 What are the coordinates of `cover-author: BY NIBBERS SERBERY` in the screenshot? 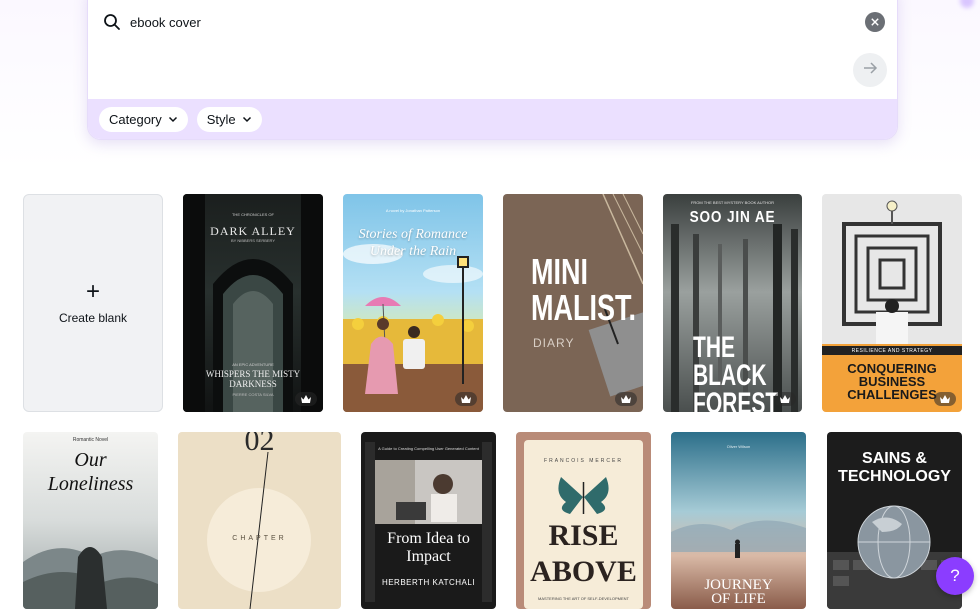 It's located at (253, 240).